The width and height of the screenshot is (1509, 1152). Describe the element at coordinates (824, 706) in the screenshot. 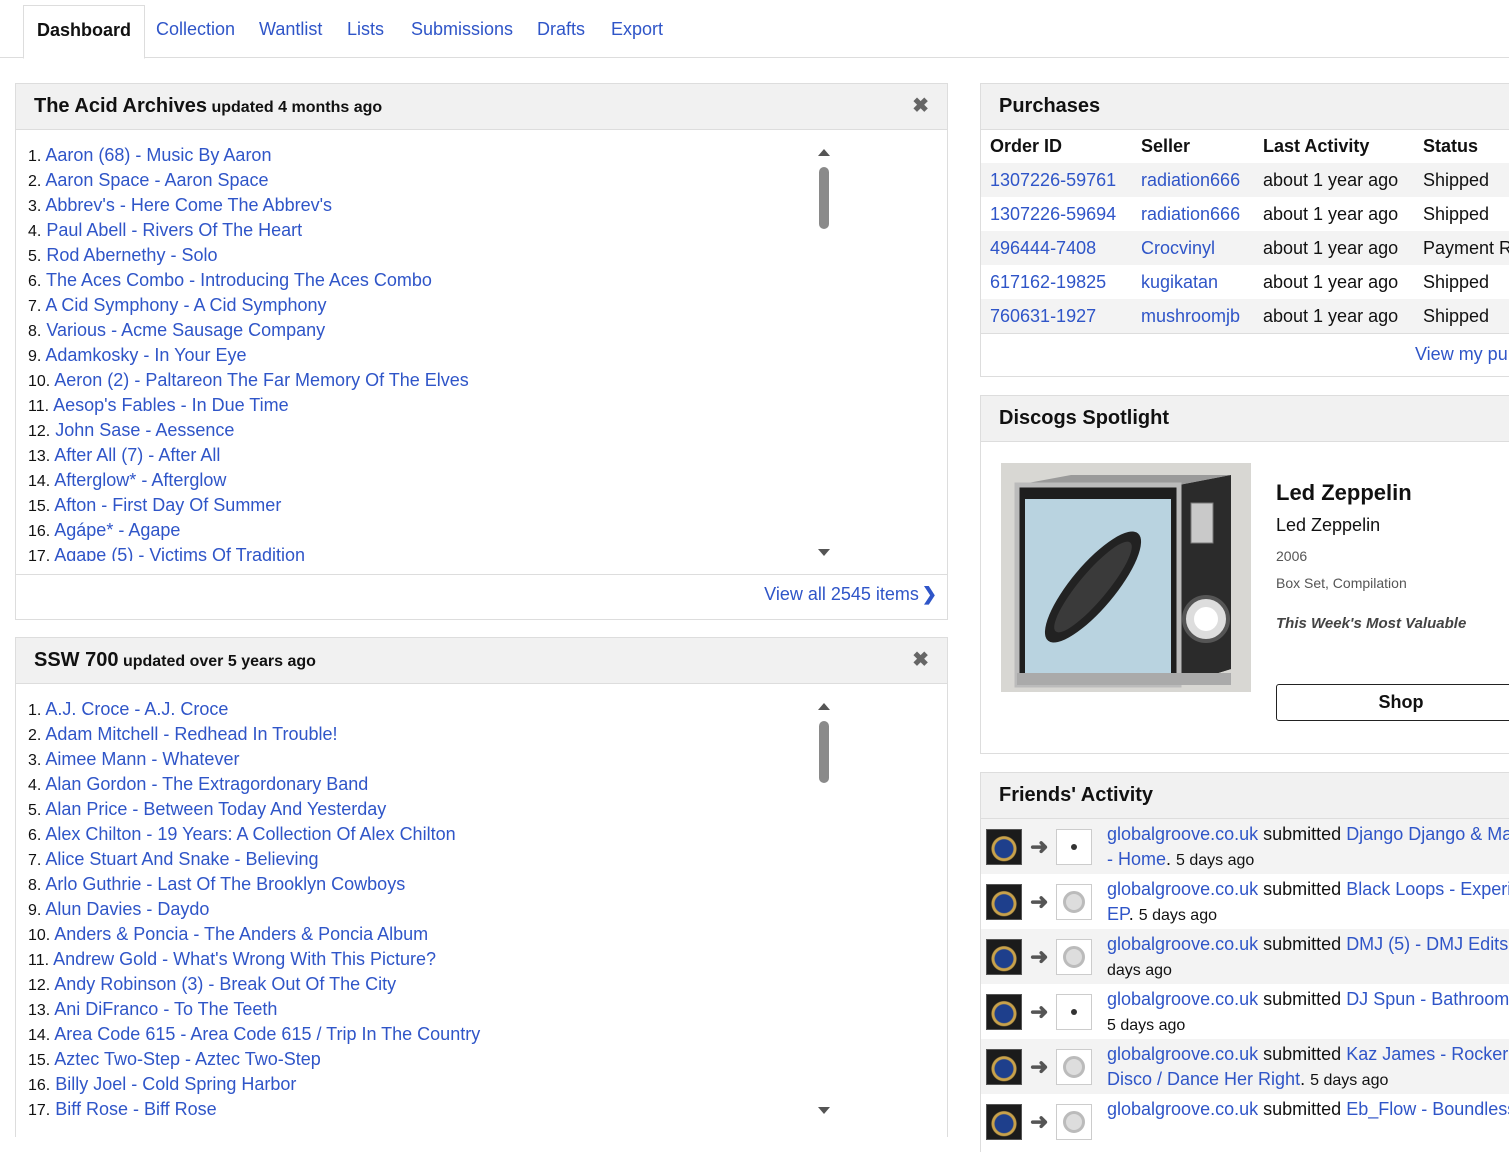

I see `scroll-up-icon` at that location.